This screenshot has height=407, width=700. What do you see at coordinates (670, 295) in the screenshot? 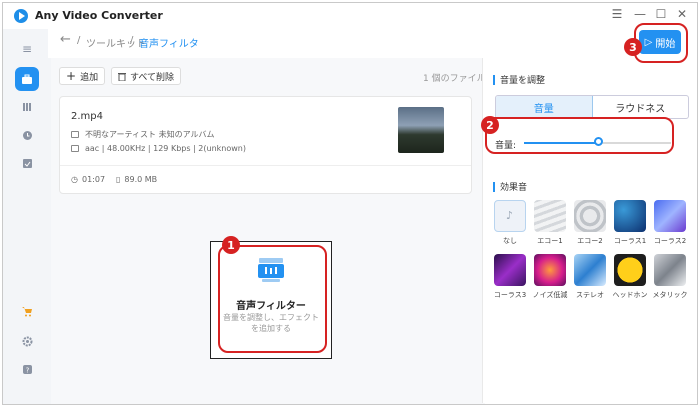
I see `effect-label: メタリック` at bounding box center [670, 295].